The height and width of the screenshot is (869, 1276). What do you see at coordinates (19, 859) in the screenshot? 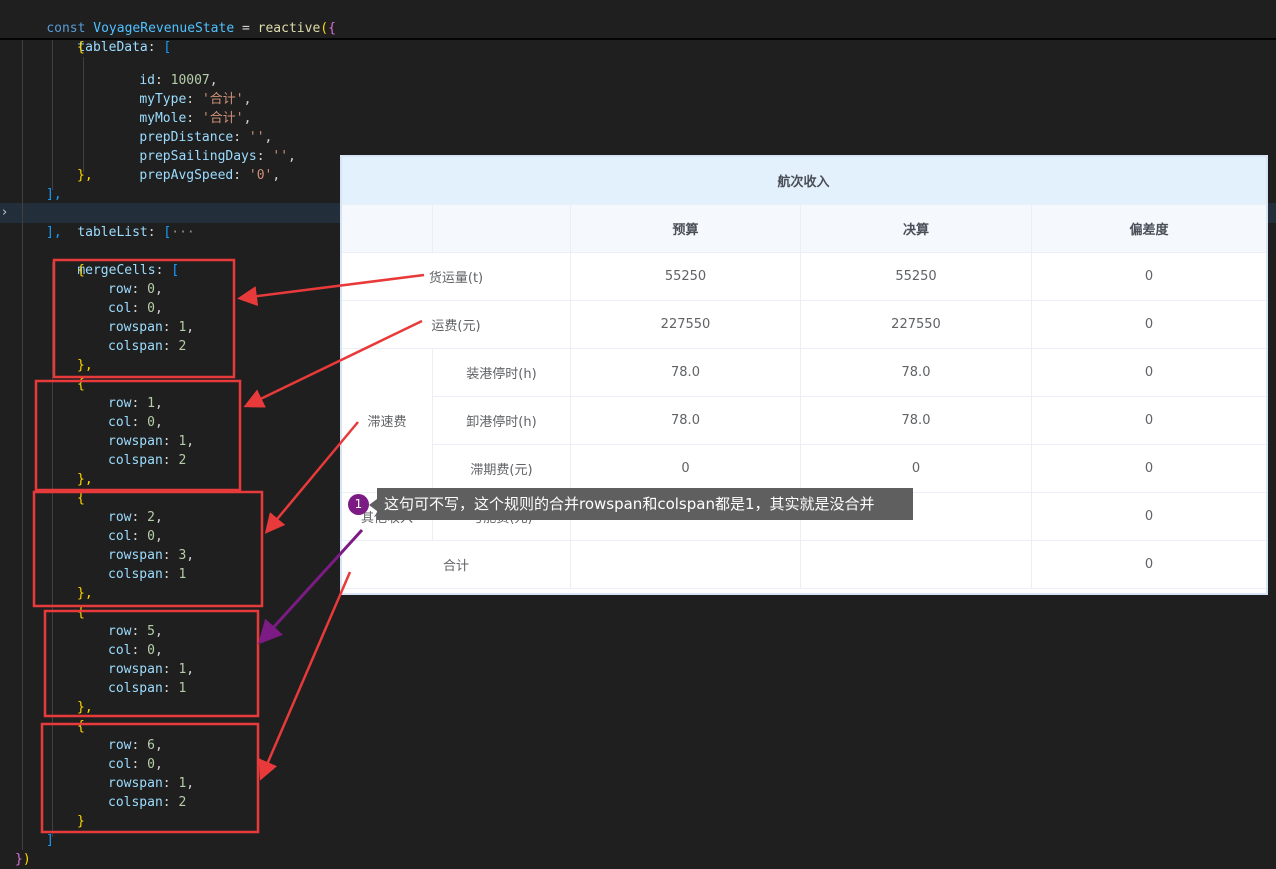
I see `code-brace: }` at bounding box center [19, 859].